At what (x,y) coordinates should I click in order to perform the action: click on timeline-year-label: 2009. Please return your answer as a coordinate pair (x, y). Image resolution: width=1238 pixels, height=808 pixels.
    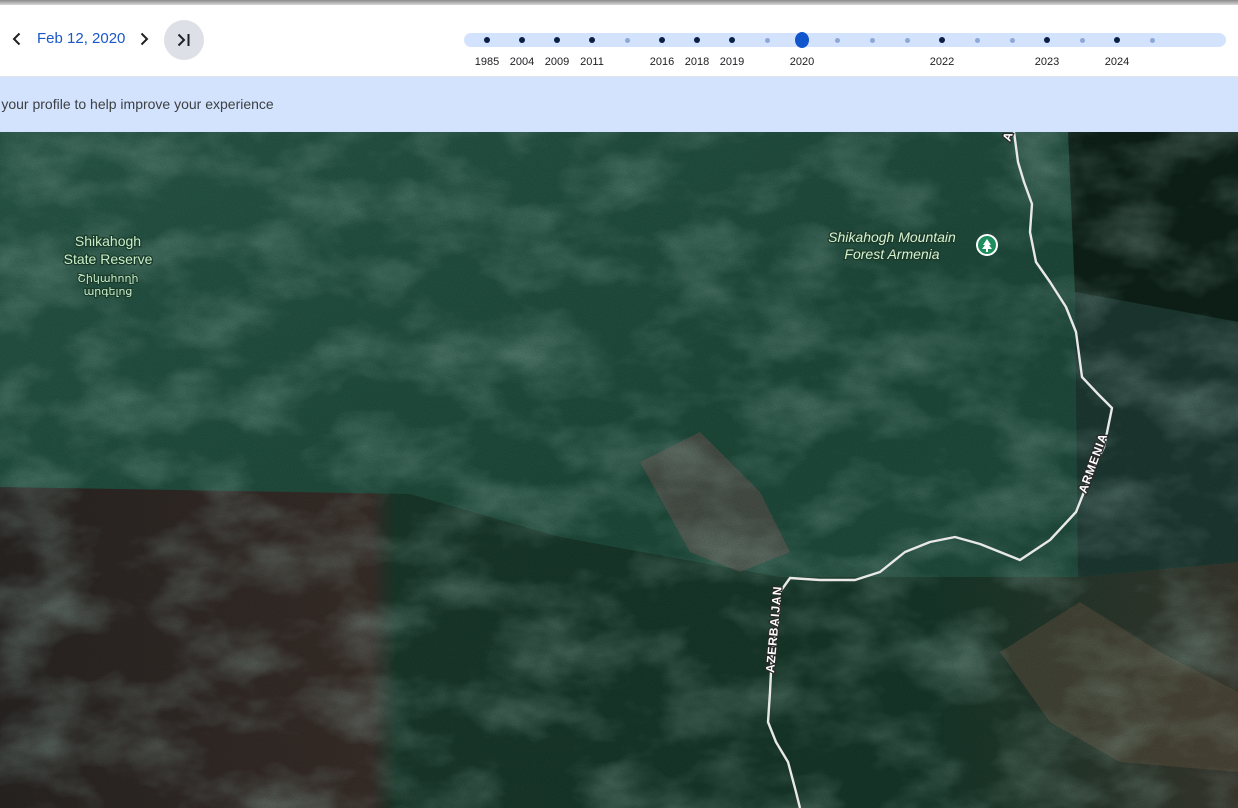
    Looking at the image, I should click on (557, 62).